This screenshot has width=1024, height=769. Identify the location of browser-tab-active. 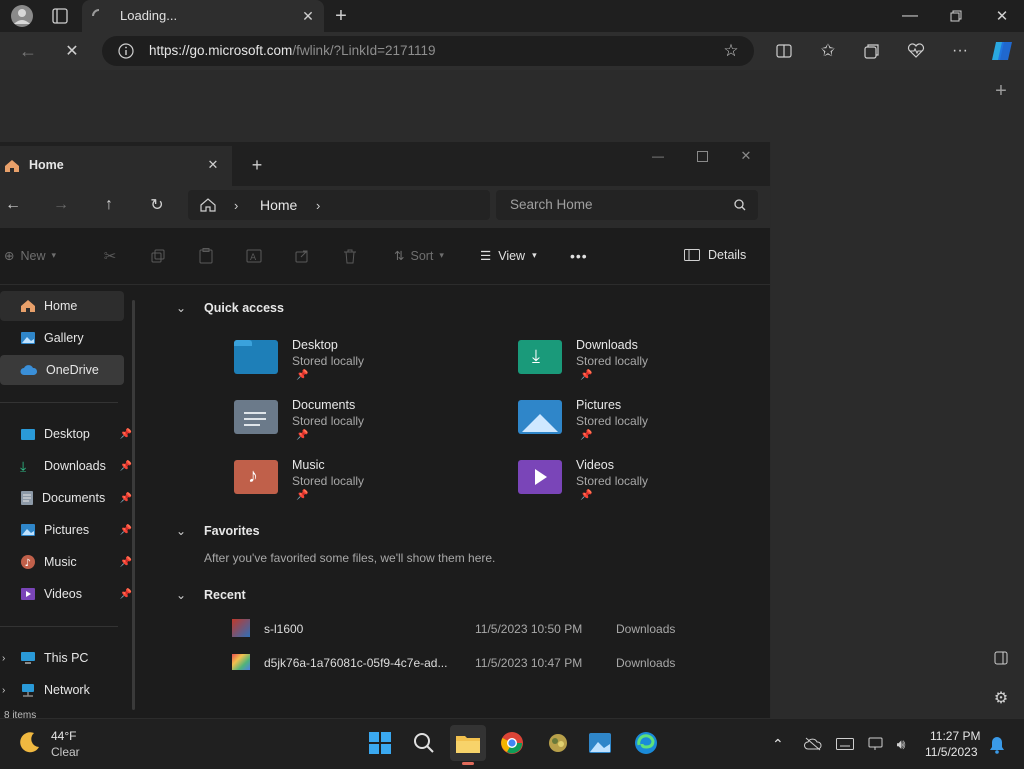
(203, 16).